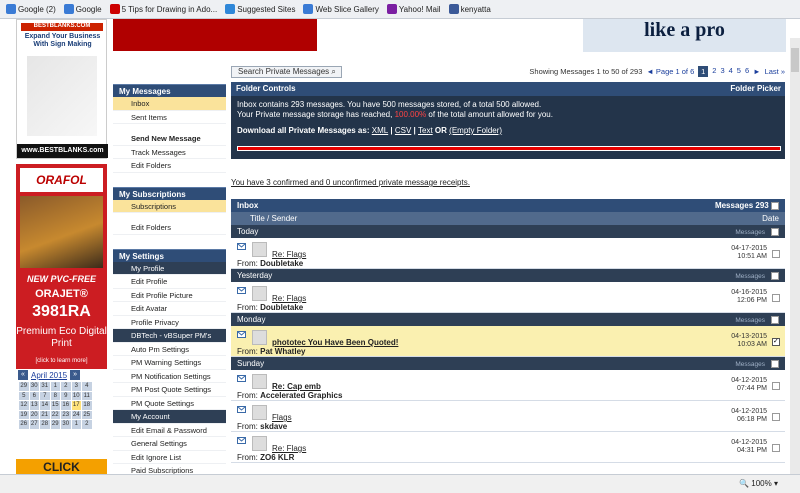  I want to click on calendar-month-link: April 2015, so click(49, 375).